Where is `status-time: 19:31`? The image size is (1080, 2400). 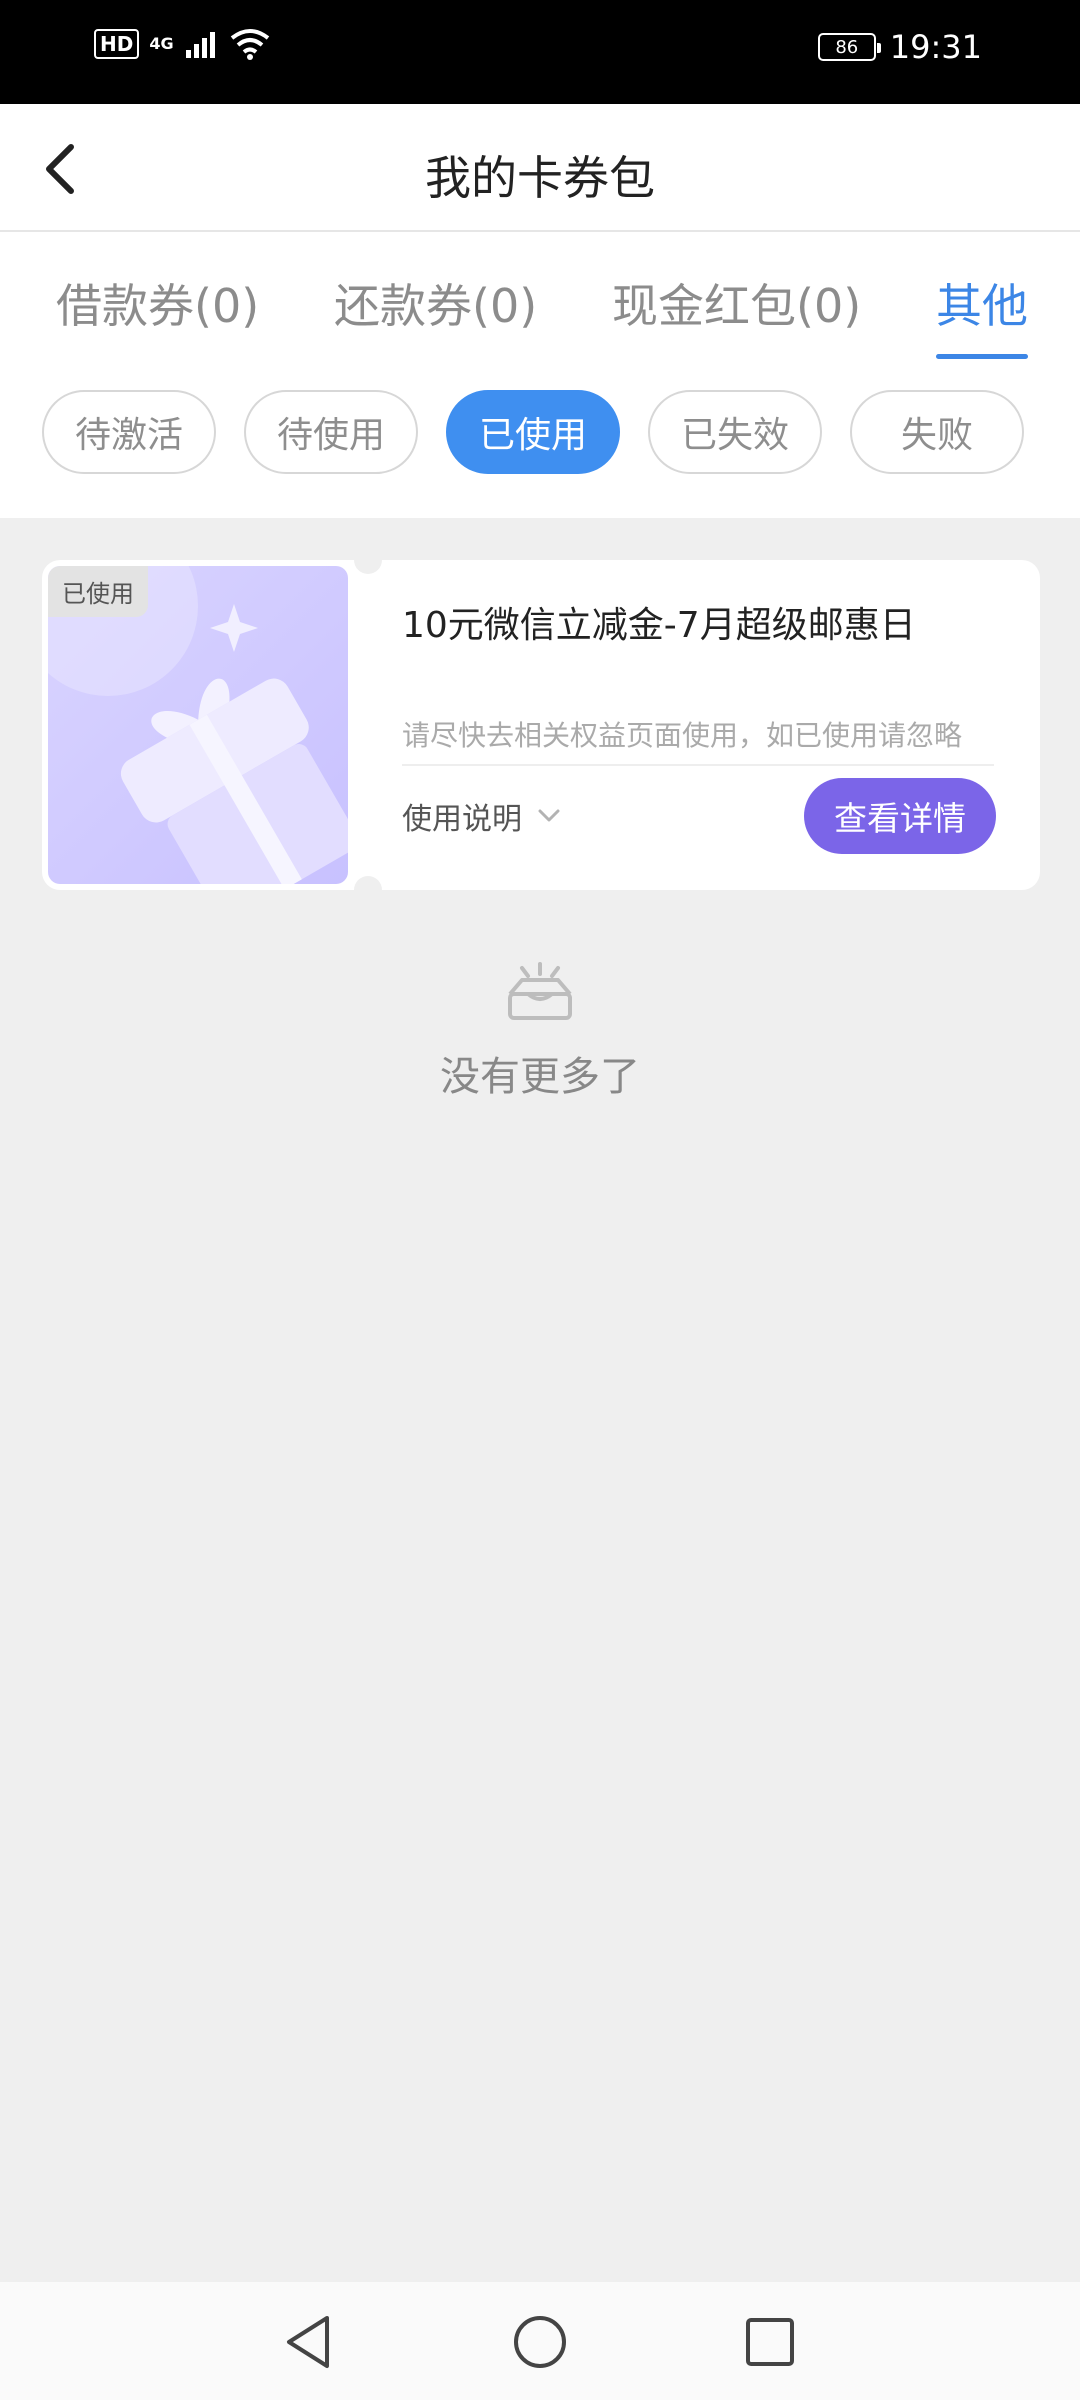
status-time: 19:31 is located at coordinates (935, 47).